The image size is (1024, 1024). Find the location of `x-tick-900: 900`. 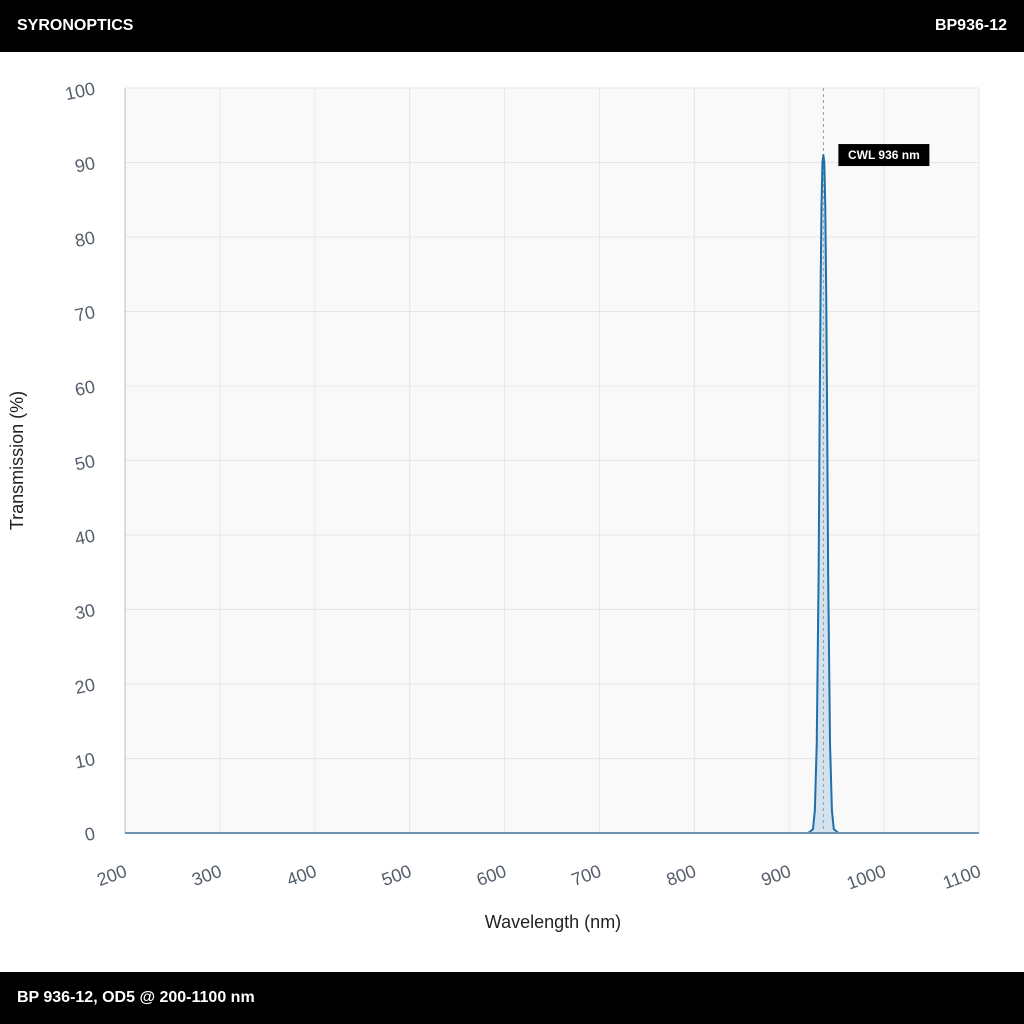

x-tick-900: 900 is located at coordinates (776, 875).